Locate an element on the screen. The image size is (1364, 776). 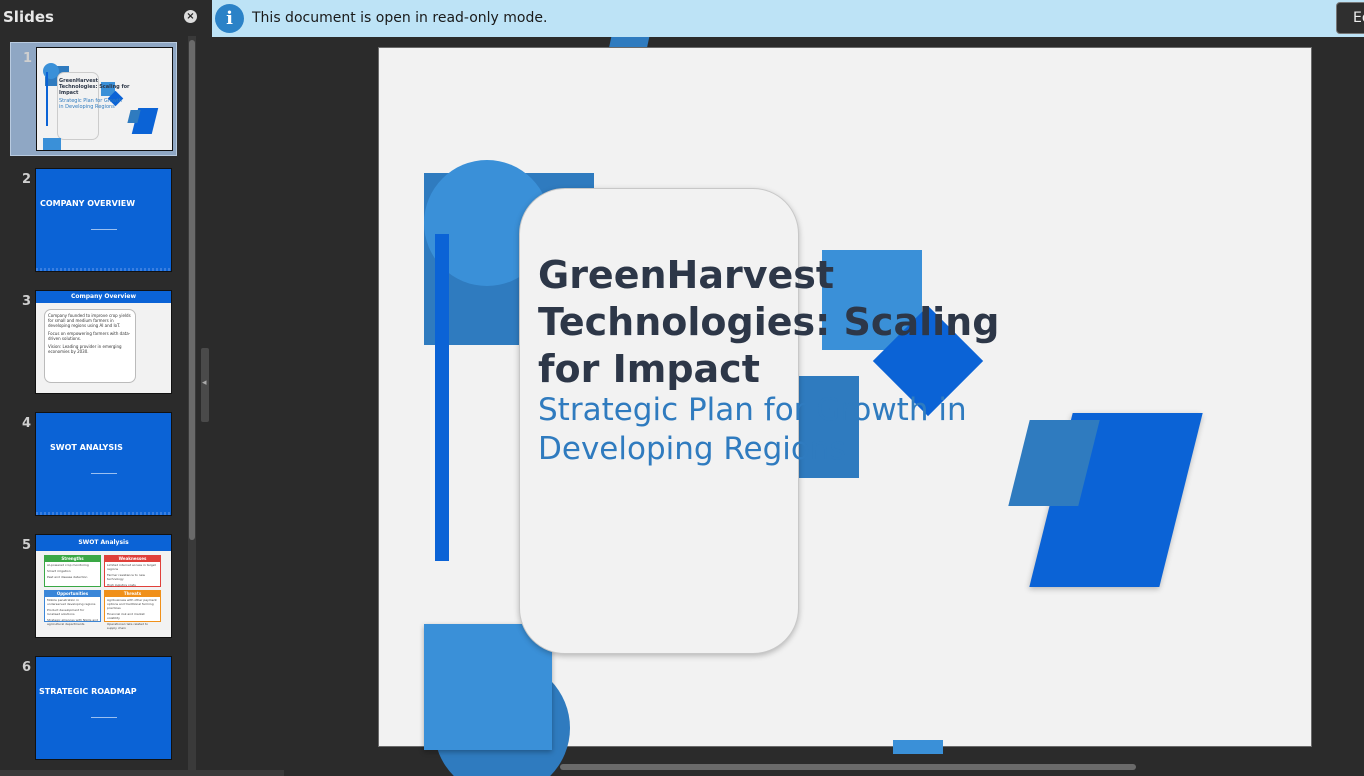
scrollbar-thumb is located at coordinates (192, 290).